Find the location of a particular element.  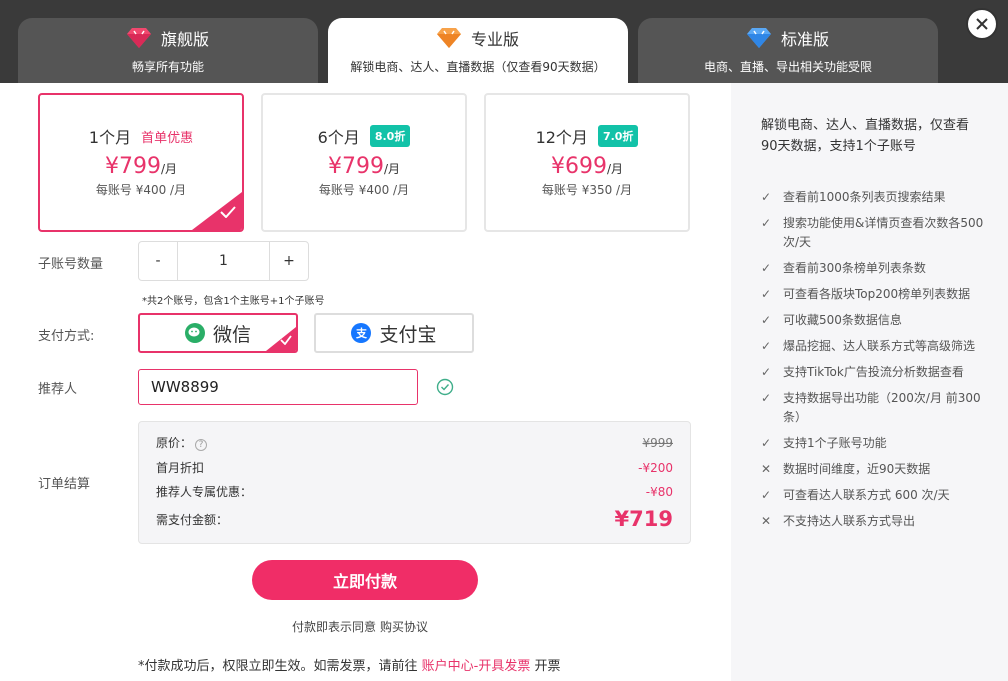

sub-account-note: *共2个账号，包含1个主账号+1个子账号 is located at coordinates (233, 301).